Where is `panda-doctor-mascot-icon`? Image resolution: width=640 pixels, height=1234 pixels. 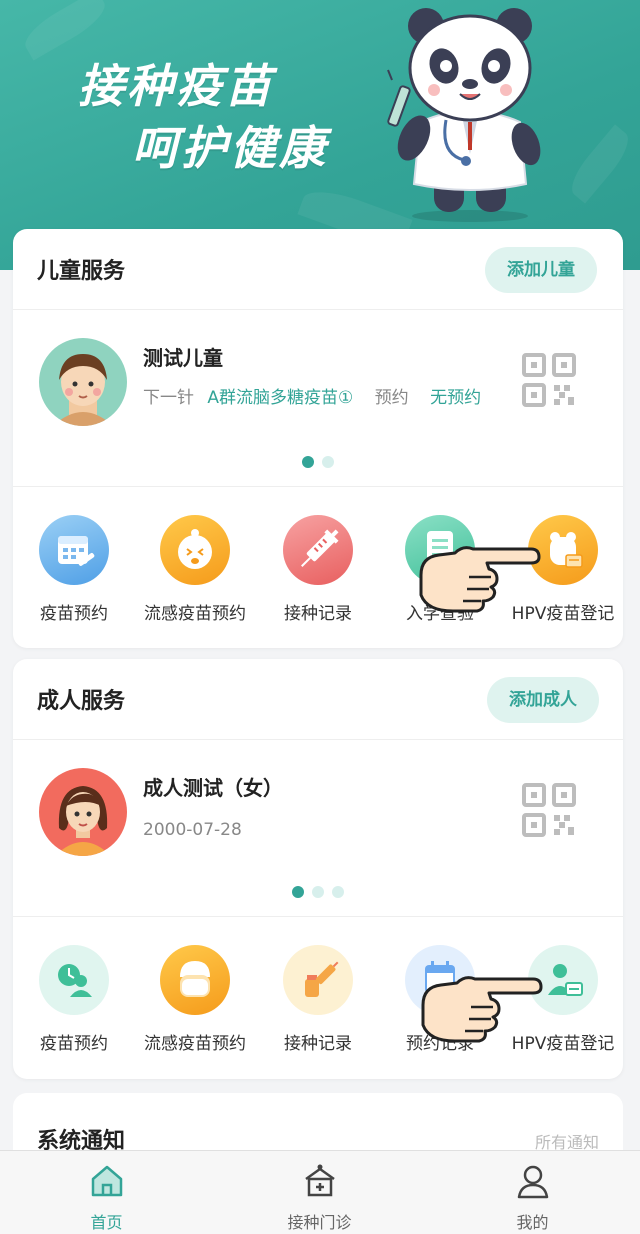
panda-doctor-mascot-icon is located at coordinates (464, 115).